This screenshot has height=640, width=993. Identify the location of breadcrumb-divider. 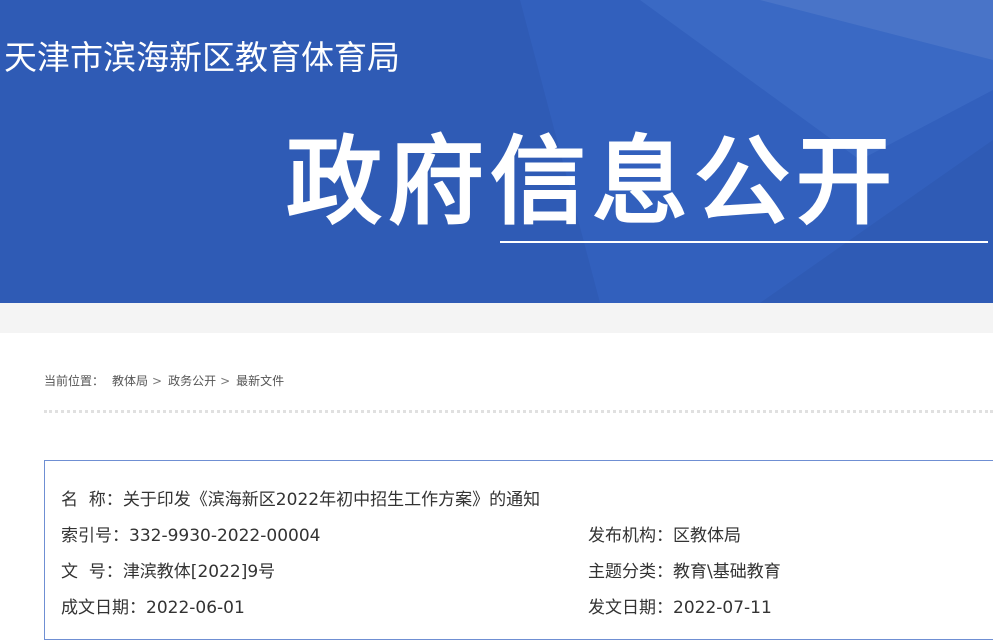
(518, 411).